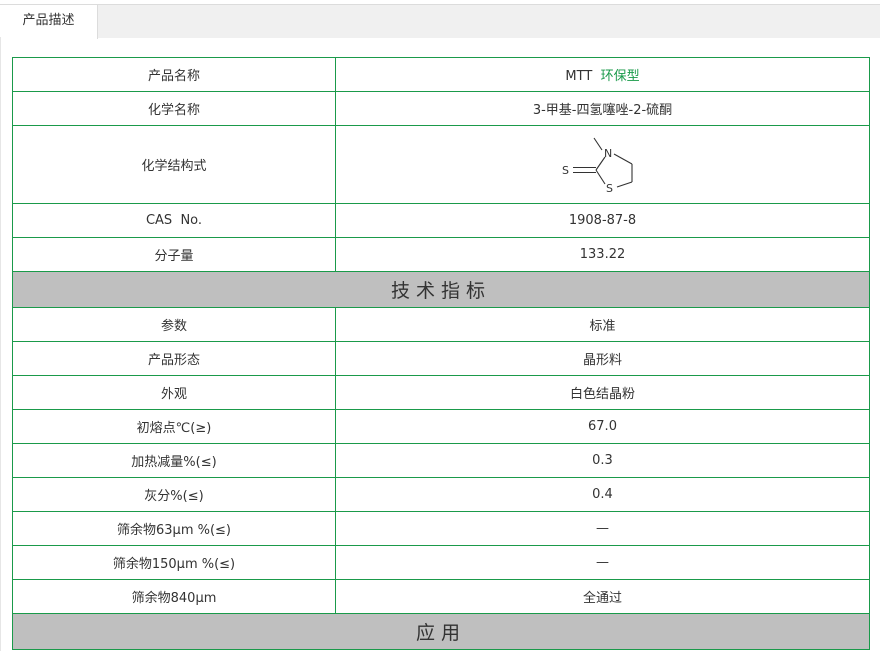  I want to click on atom-s-exocyclic: S, so click(565, 170).